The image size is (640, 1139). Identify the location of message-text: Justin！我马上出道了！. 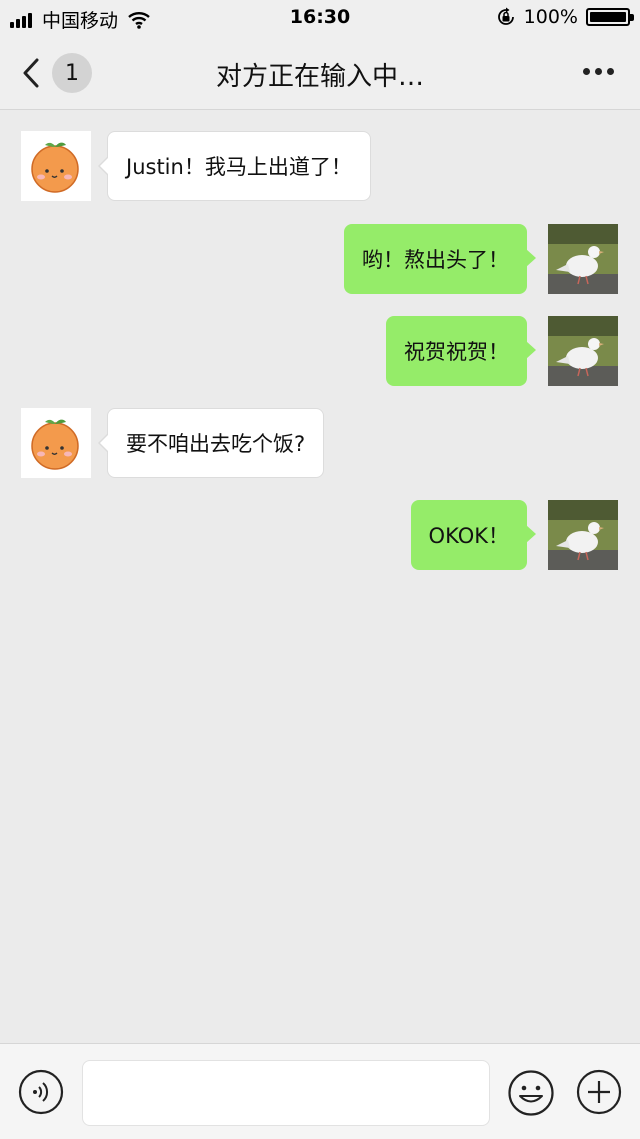
(239, 167).